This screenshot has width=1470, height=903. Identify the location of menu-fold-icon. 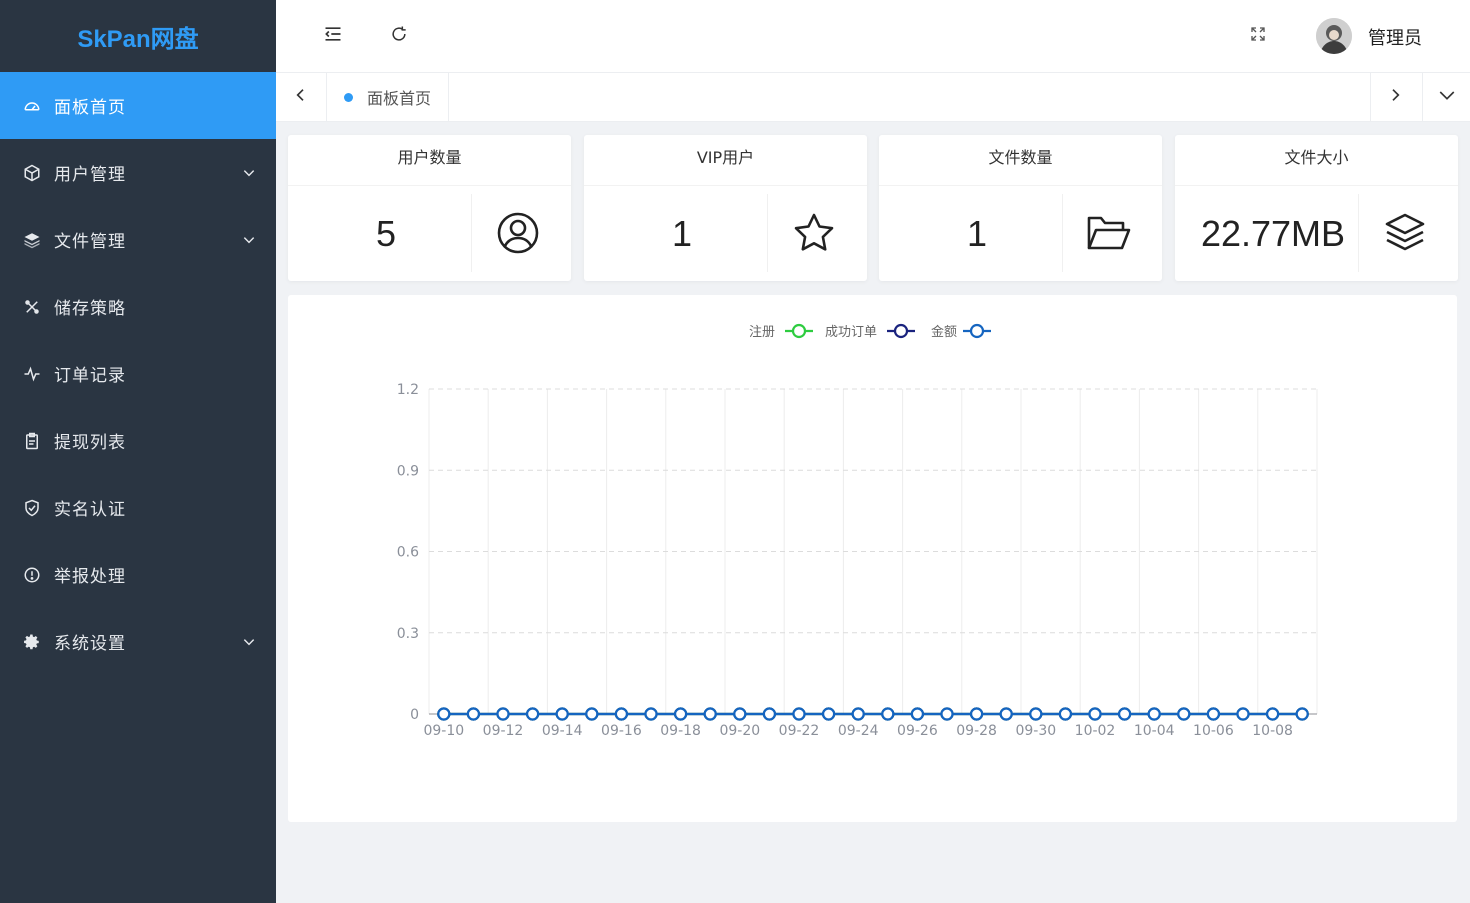
(333, 36).